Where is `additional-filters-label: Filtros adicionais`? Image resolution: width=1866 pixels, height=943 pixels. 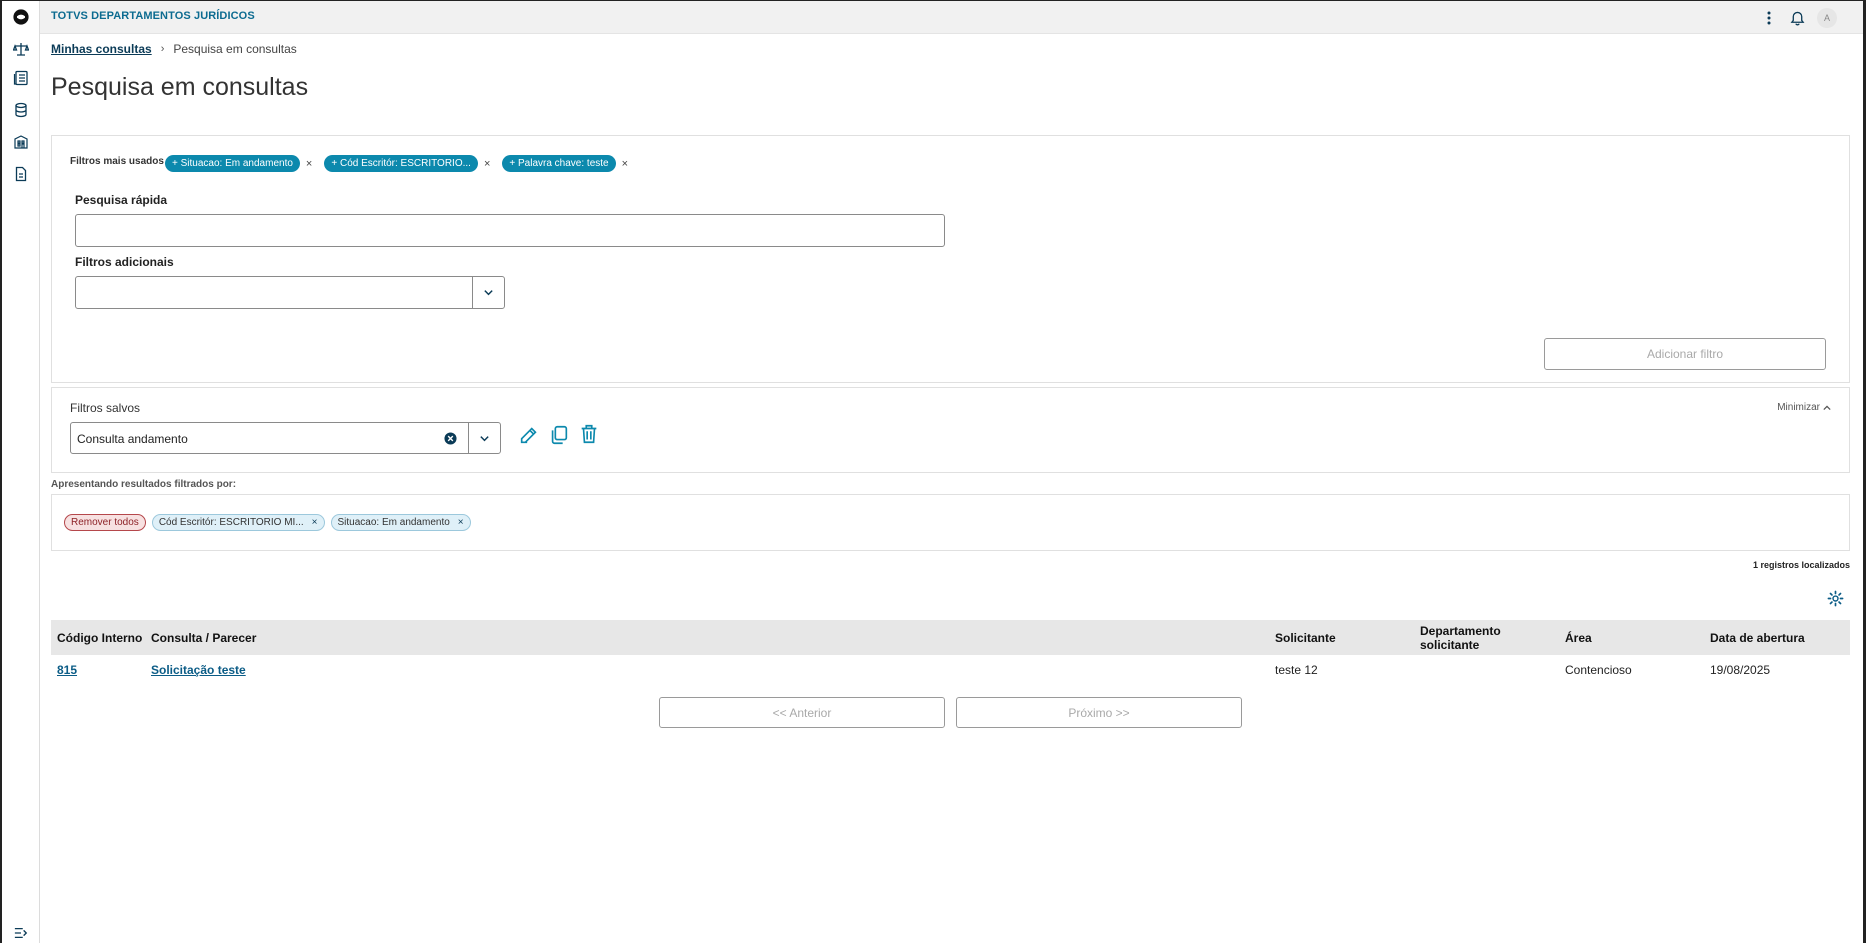 additional-filters-label: Filtros adicionais is located at coordinates (124, 262).